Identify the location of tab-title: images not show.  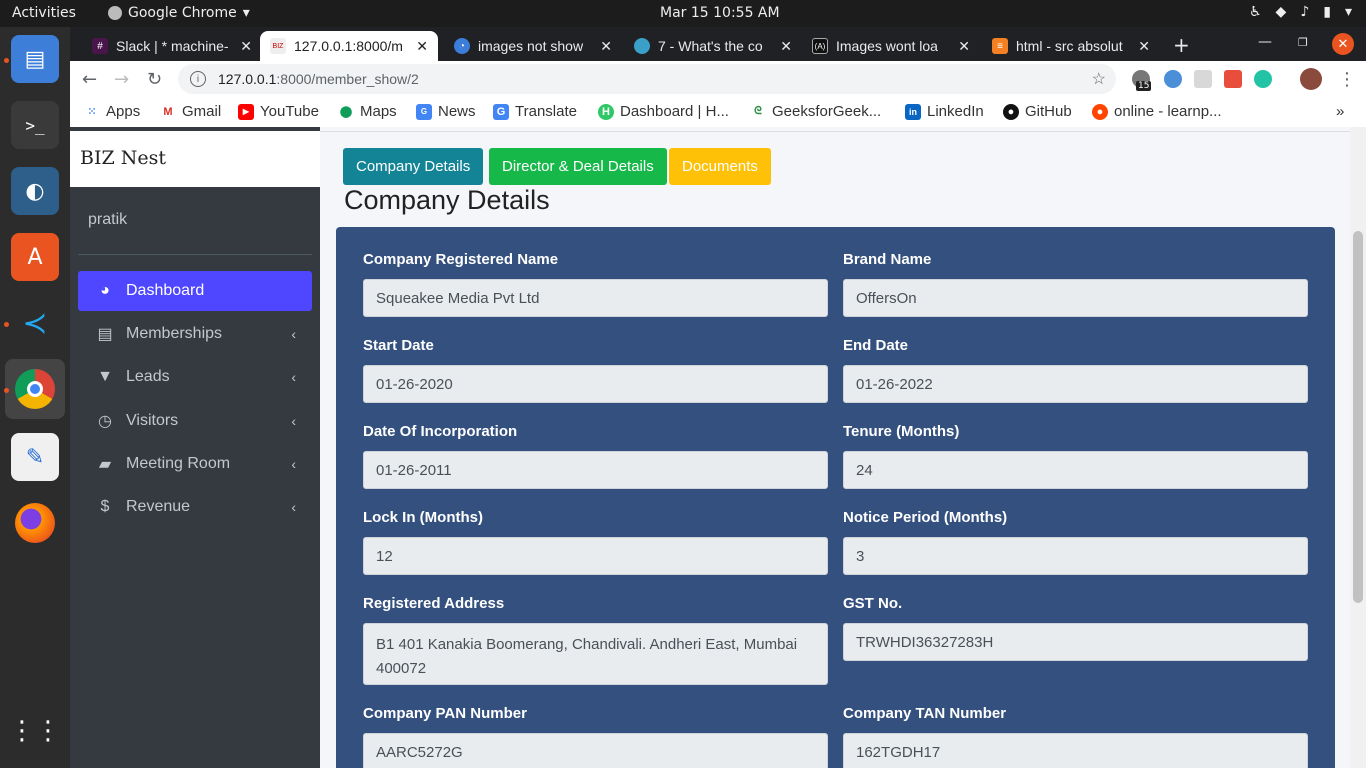
(531, 46).